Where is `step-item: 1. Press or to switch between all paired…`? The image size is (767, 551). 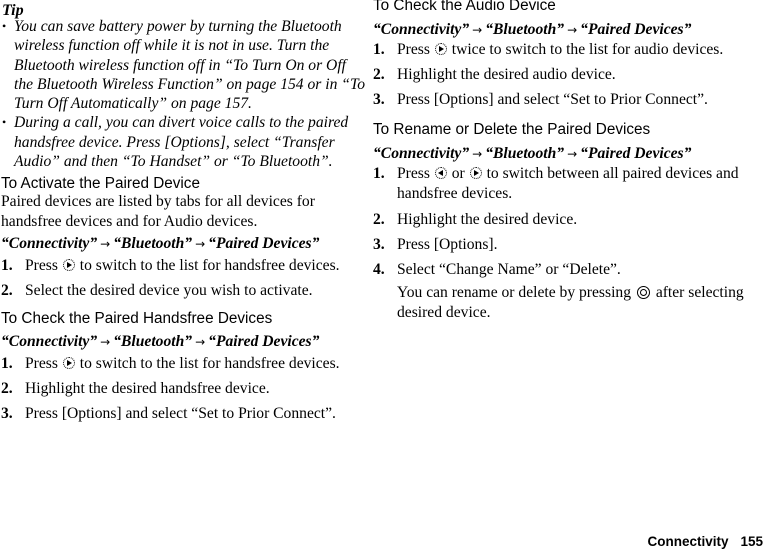
step-item: 1. Press or to switch between all paired… is located at coordinates (570, 183).